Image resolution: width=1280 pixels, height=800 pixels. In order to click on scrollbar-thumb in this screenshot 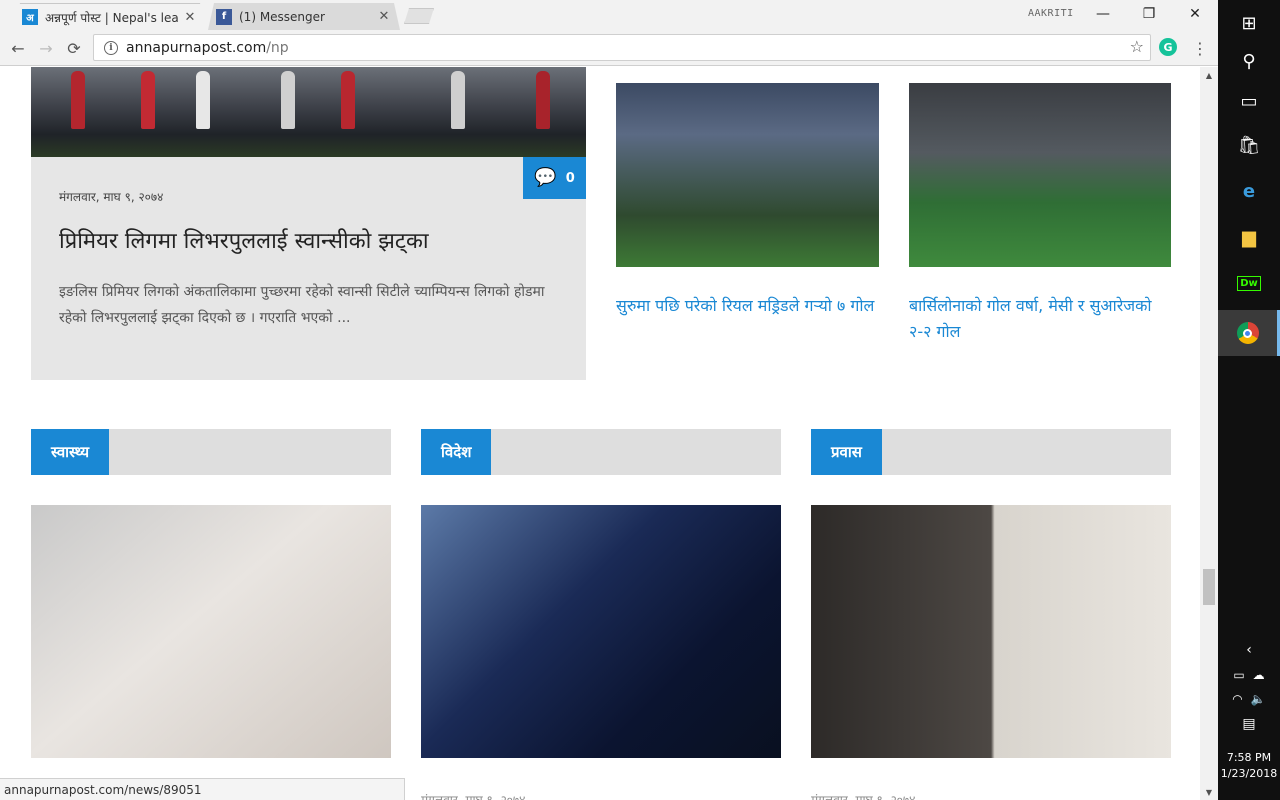, I will do `click(1209, 587)`.